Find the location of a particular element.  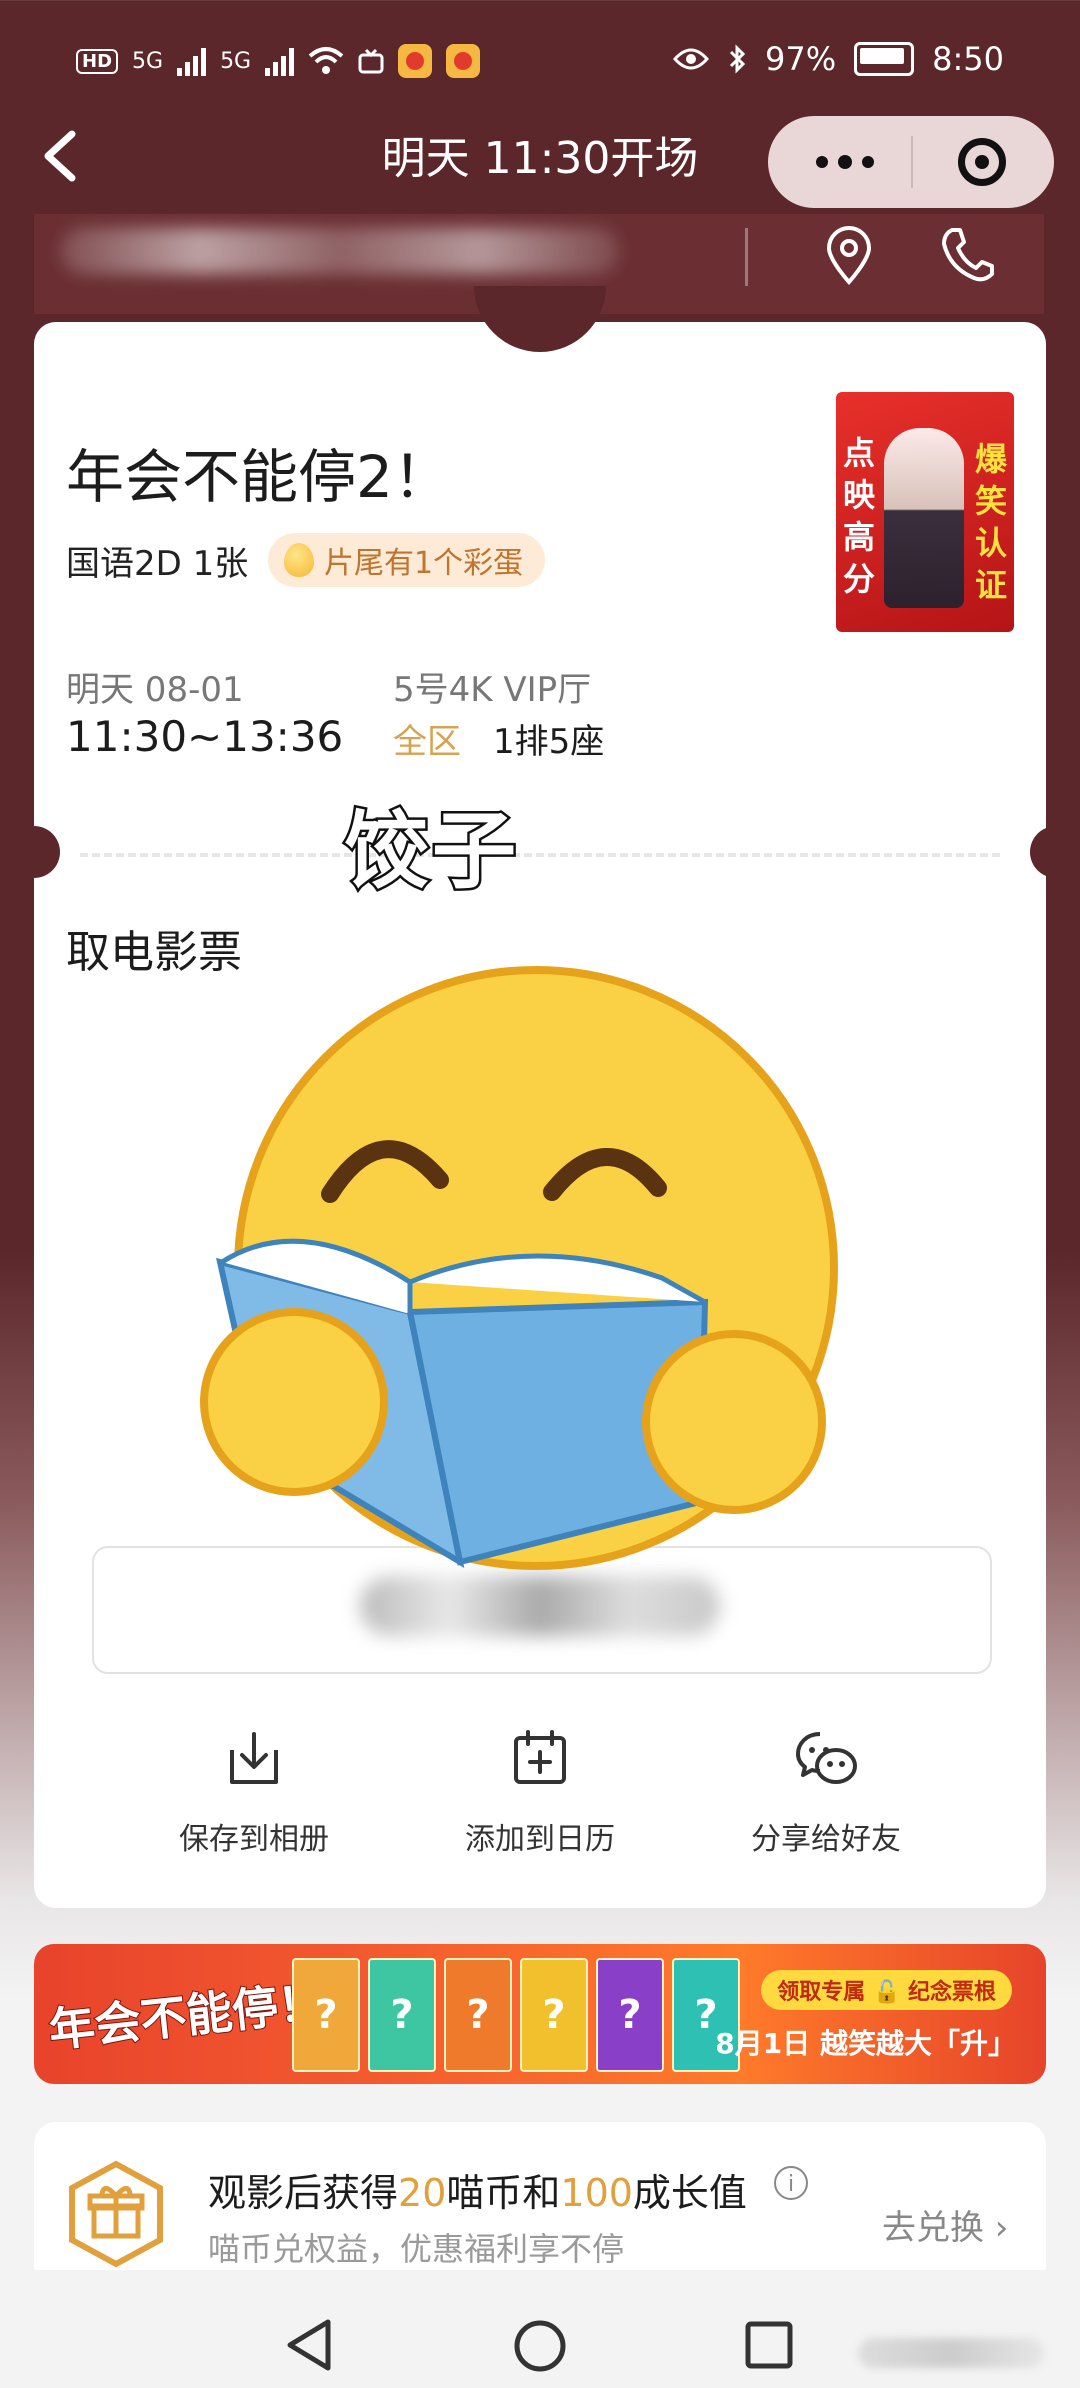

movie-format: 国语2D 1张 is located at coordinates (157, 564).